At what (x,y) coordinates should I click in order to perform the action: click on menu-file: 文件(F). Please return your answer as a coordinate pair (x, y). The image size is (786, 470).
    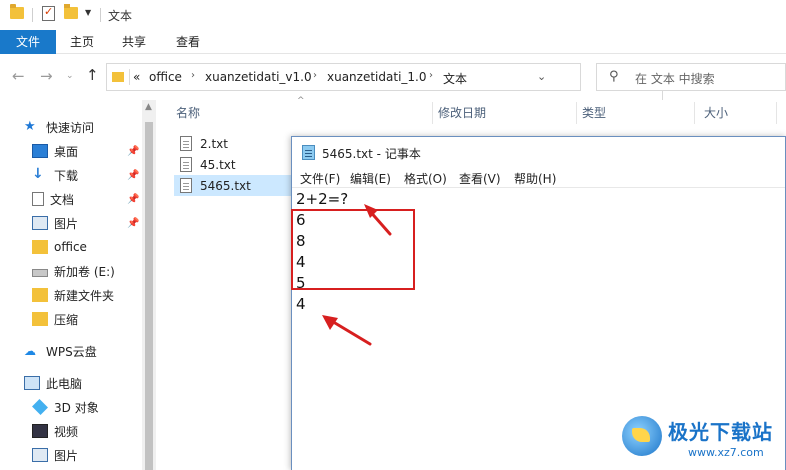
    Looking at the image, I should click on (320, 178).